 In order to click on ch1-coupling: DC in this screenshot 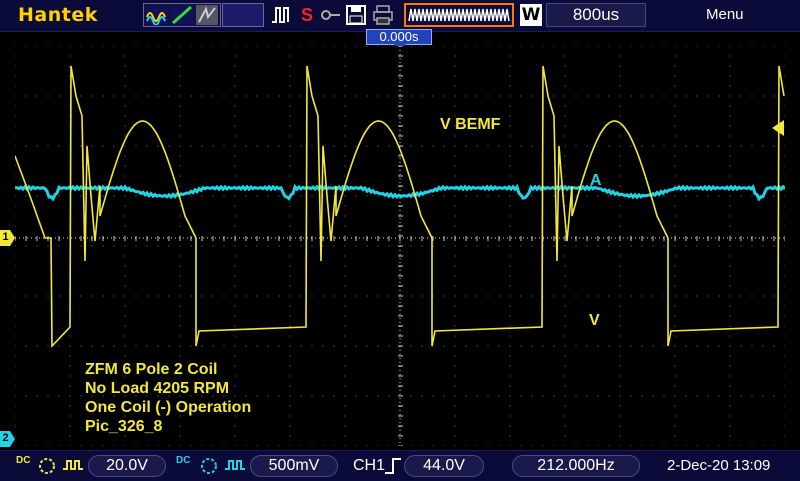, I will do `click(23, 460)`.